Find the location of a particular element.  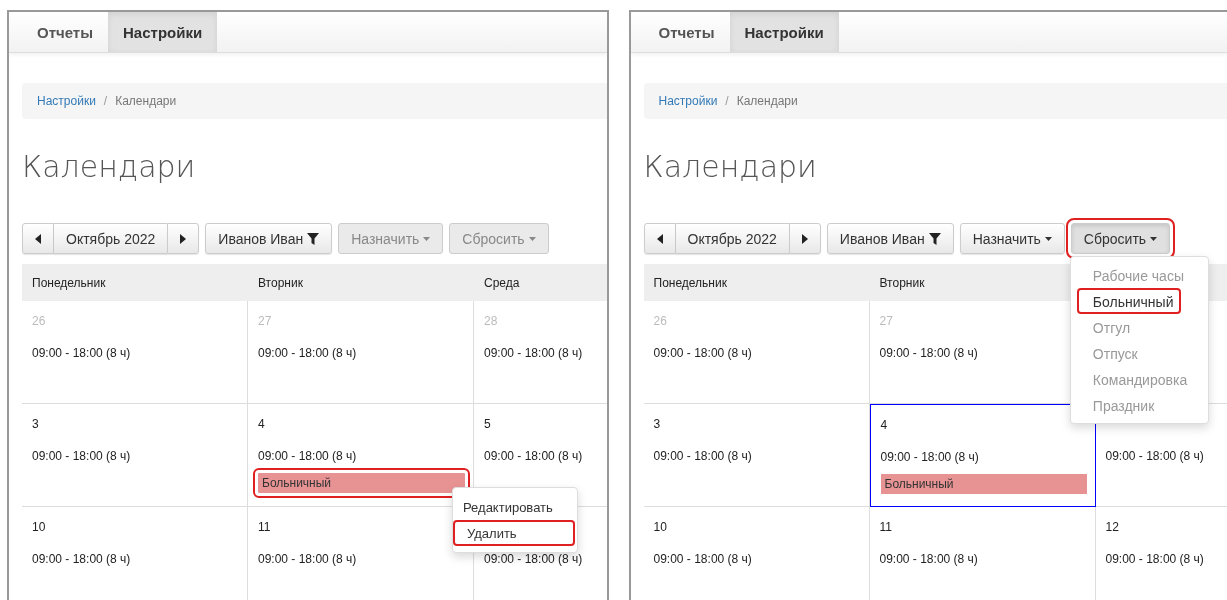

menu-item: Удалить is located at coordinates (514, 533).